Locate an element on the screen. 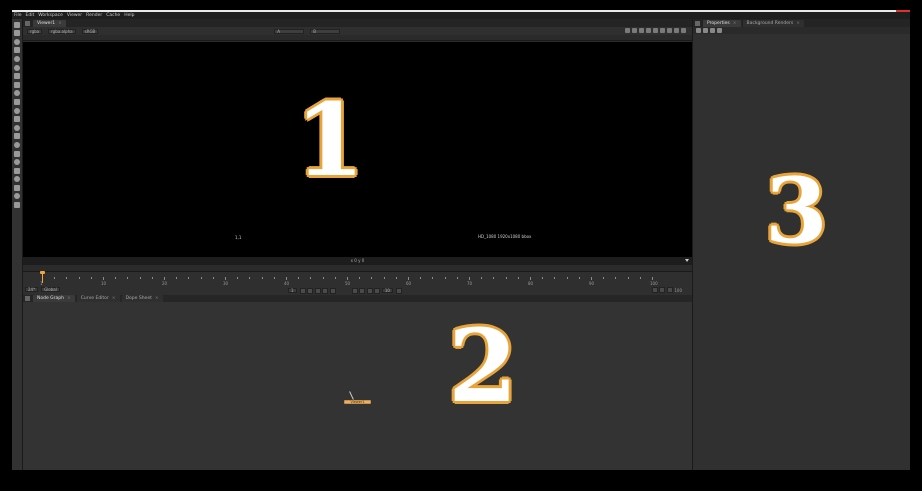 The width and height of the screenshot is (922, 491). menu-viewer: Viewer is located at coordinates (74, 15).